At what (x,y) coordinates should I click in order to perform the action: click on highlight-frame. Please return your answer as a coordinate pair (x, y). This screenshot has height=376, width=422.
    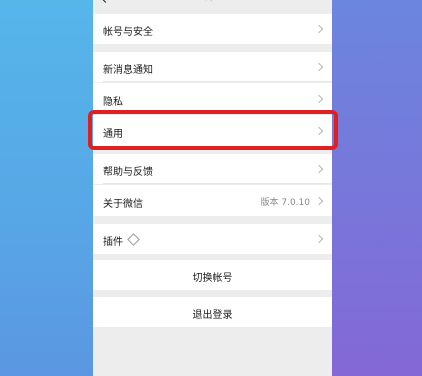
    Looking at the image, I should click on (213, 130).